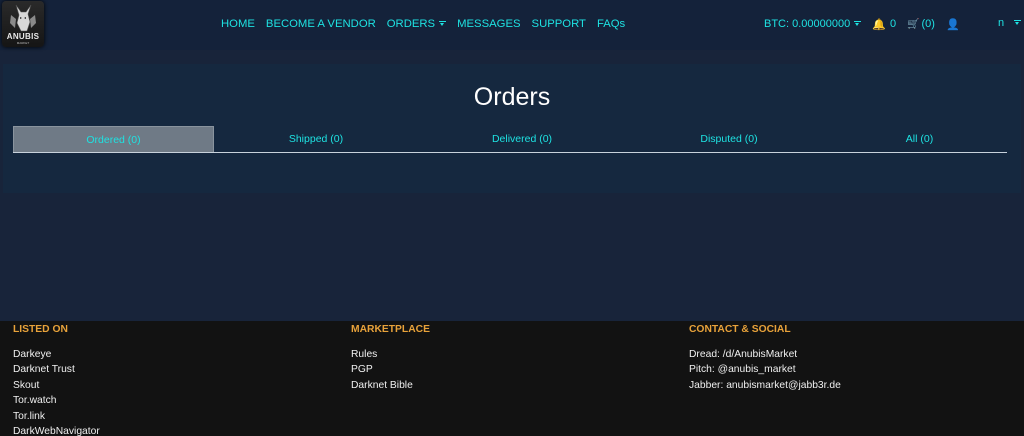 This screenshot has height=436, width=1024. I want to click on user-icon: 👤, so click(952, 24).